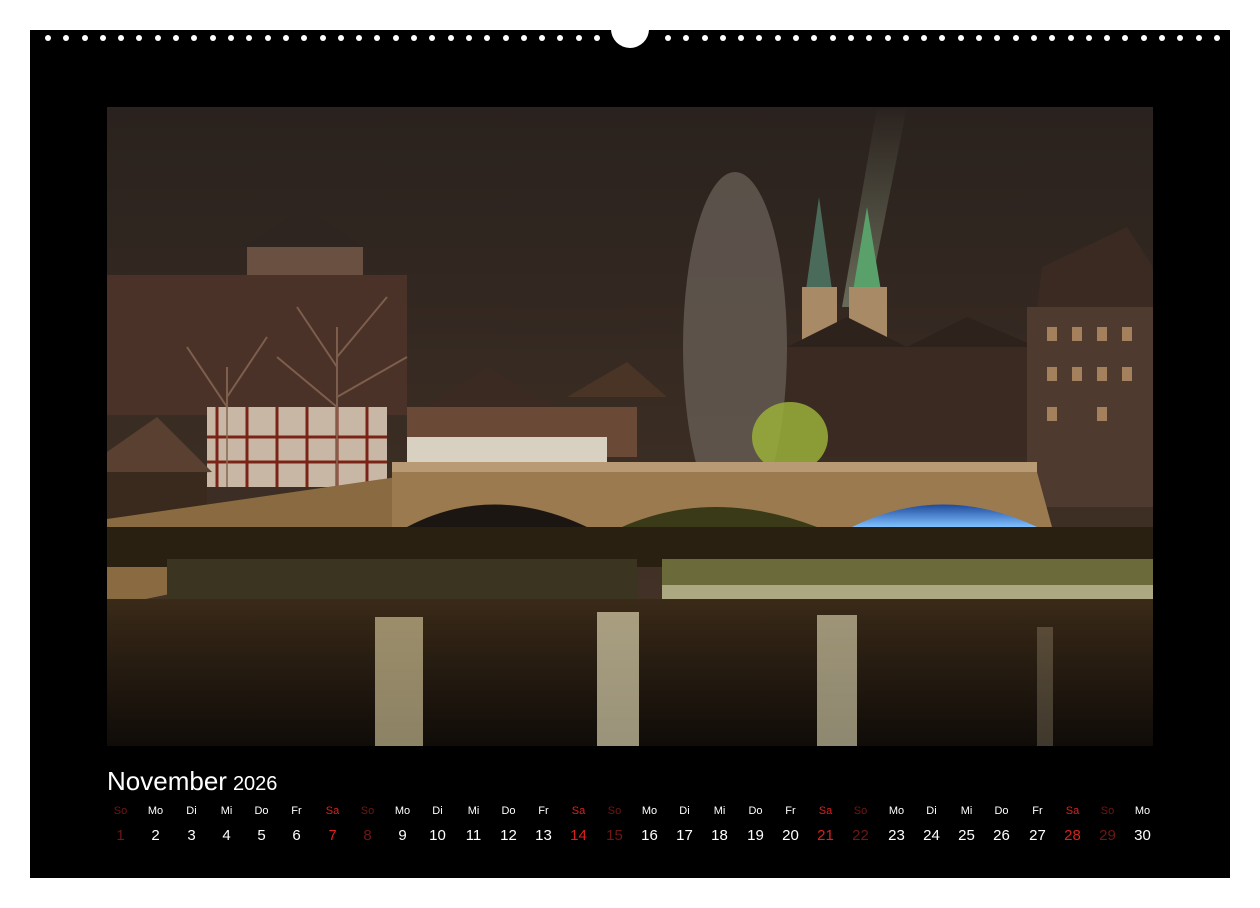 This screenshot has height=908, width=1260. What do you see at coordinates (367, 835) in the screenshot?
I see `day-number: 8` at bounding box center [367, 835].